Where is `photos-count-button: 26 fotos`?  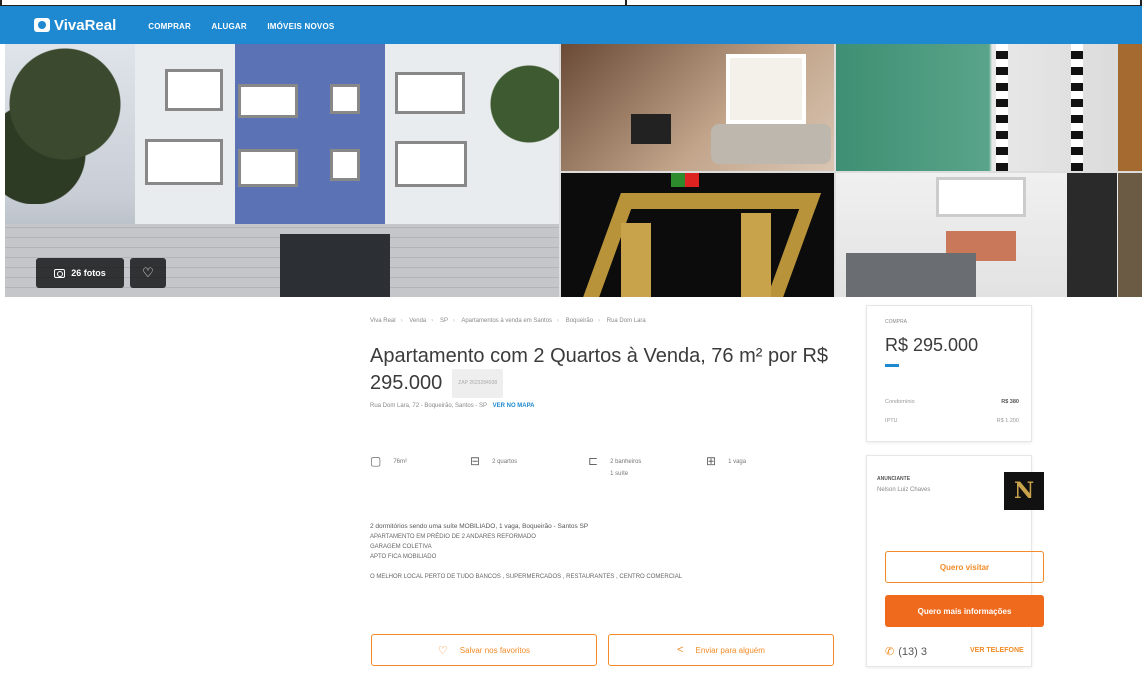
photos-count-button: 26 fotos is located at coordinates (80, 273).